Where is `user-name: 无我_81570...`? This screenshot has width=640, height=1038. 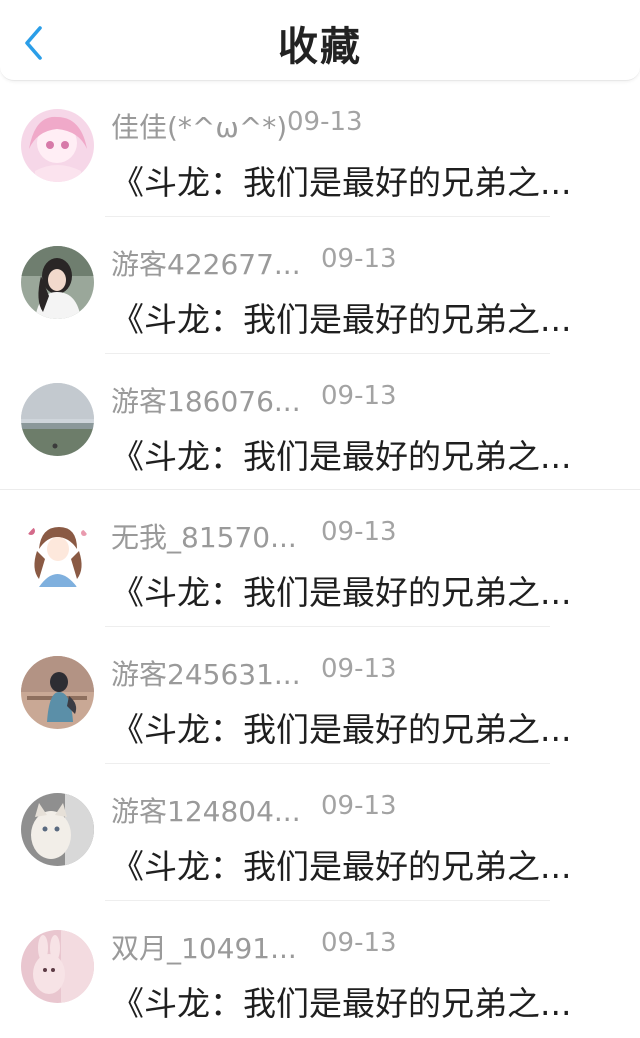
user-name: 无我_81570... is located at coordinates (204, 538).